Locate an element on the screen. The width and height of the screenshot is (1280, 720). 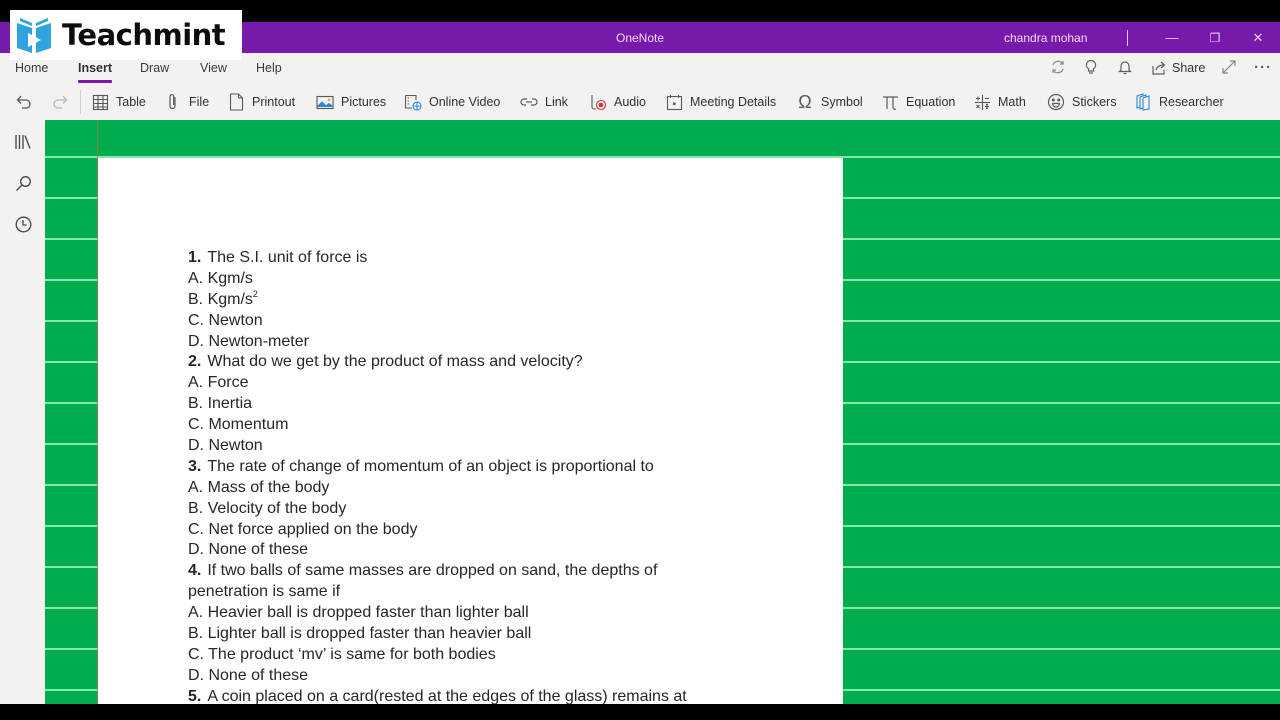
pi-icon is located at coordinates (890, 102).